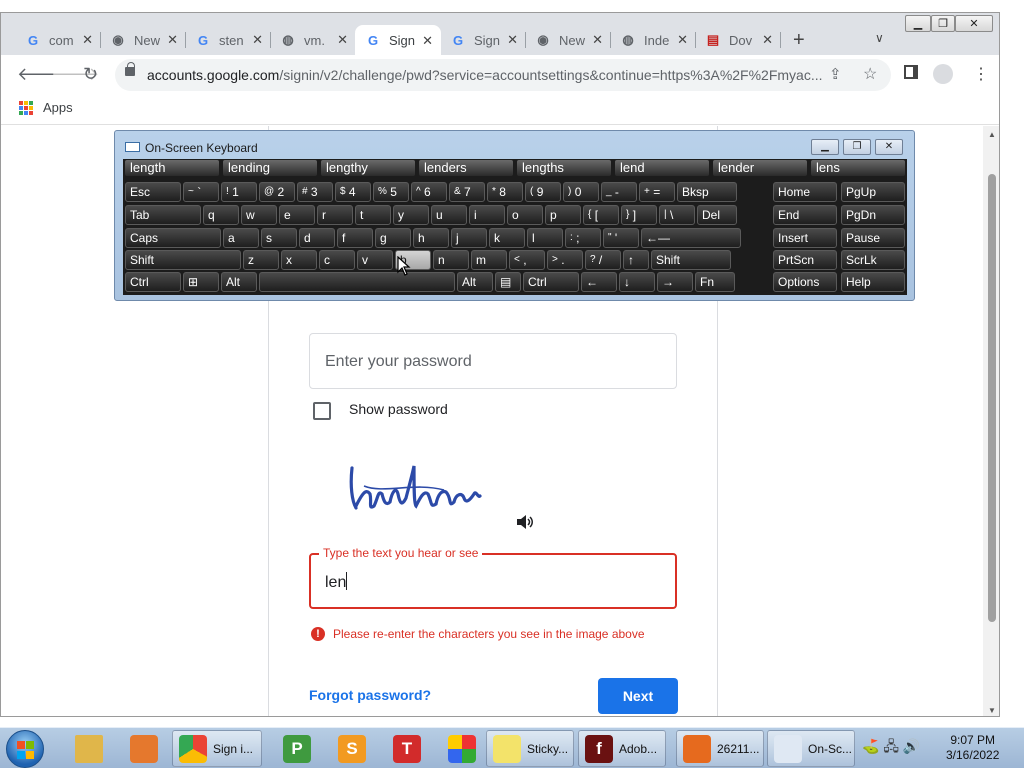 Image resolution: width=1024 pixels, height=768 pixels. I want to click on key-8: * 8, so click(505, 192).